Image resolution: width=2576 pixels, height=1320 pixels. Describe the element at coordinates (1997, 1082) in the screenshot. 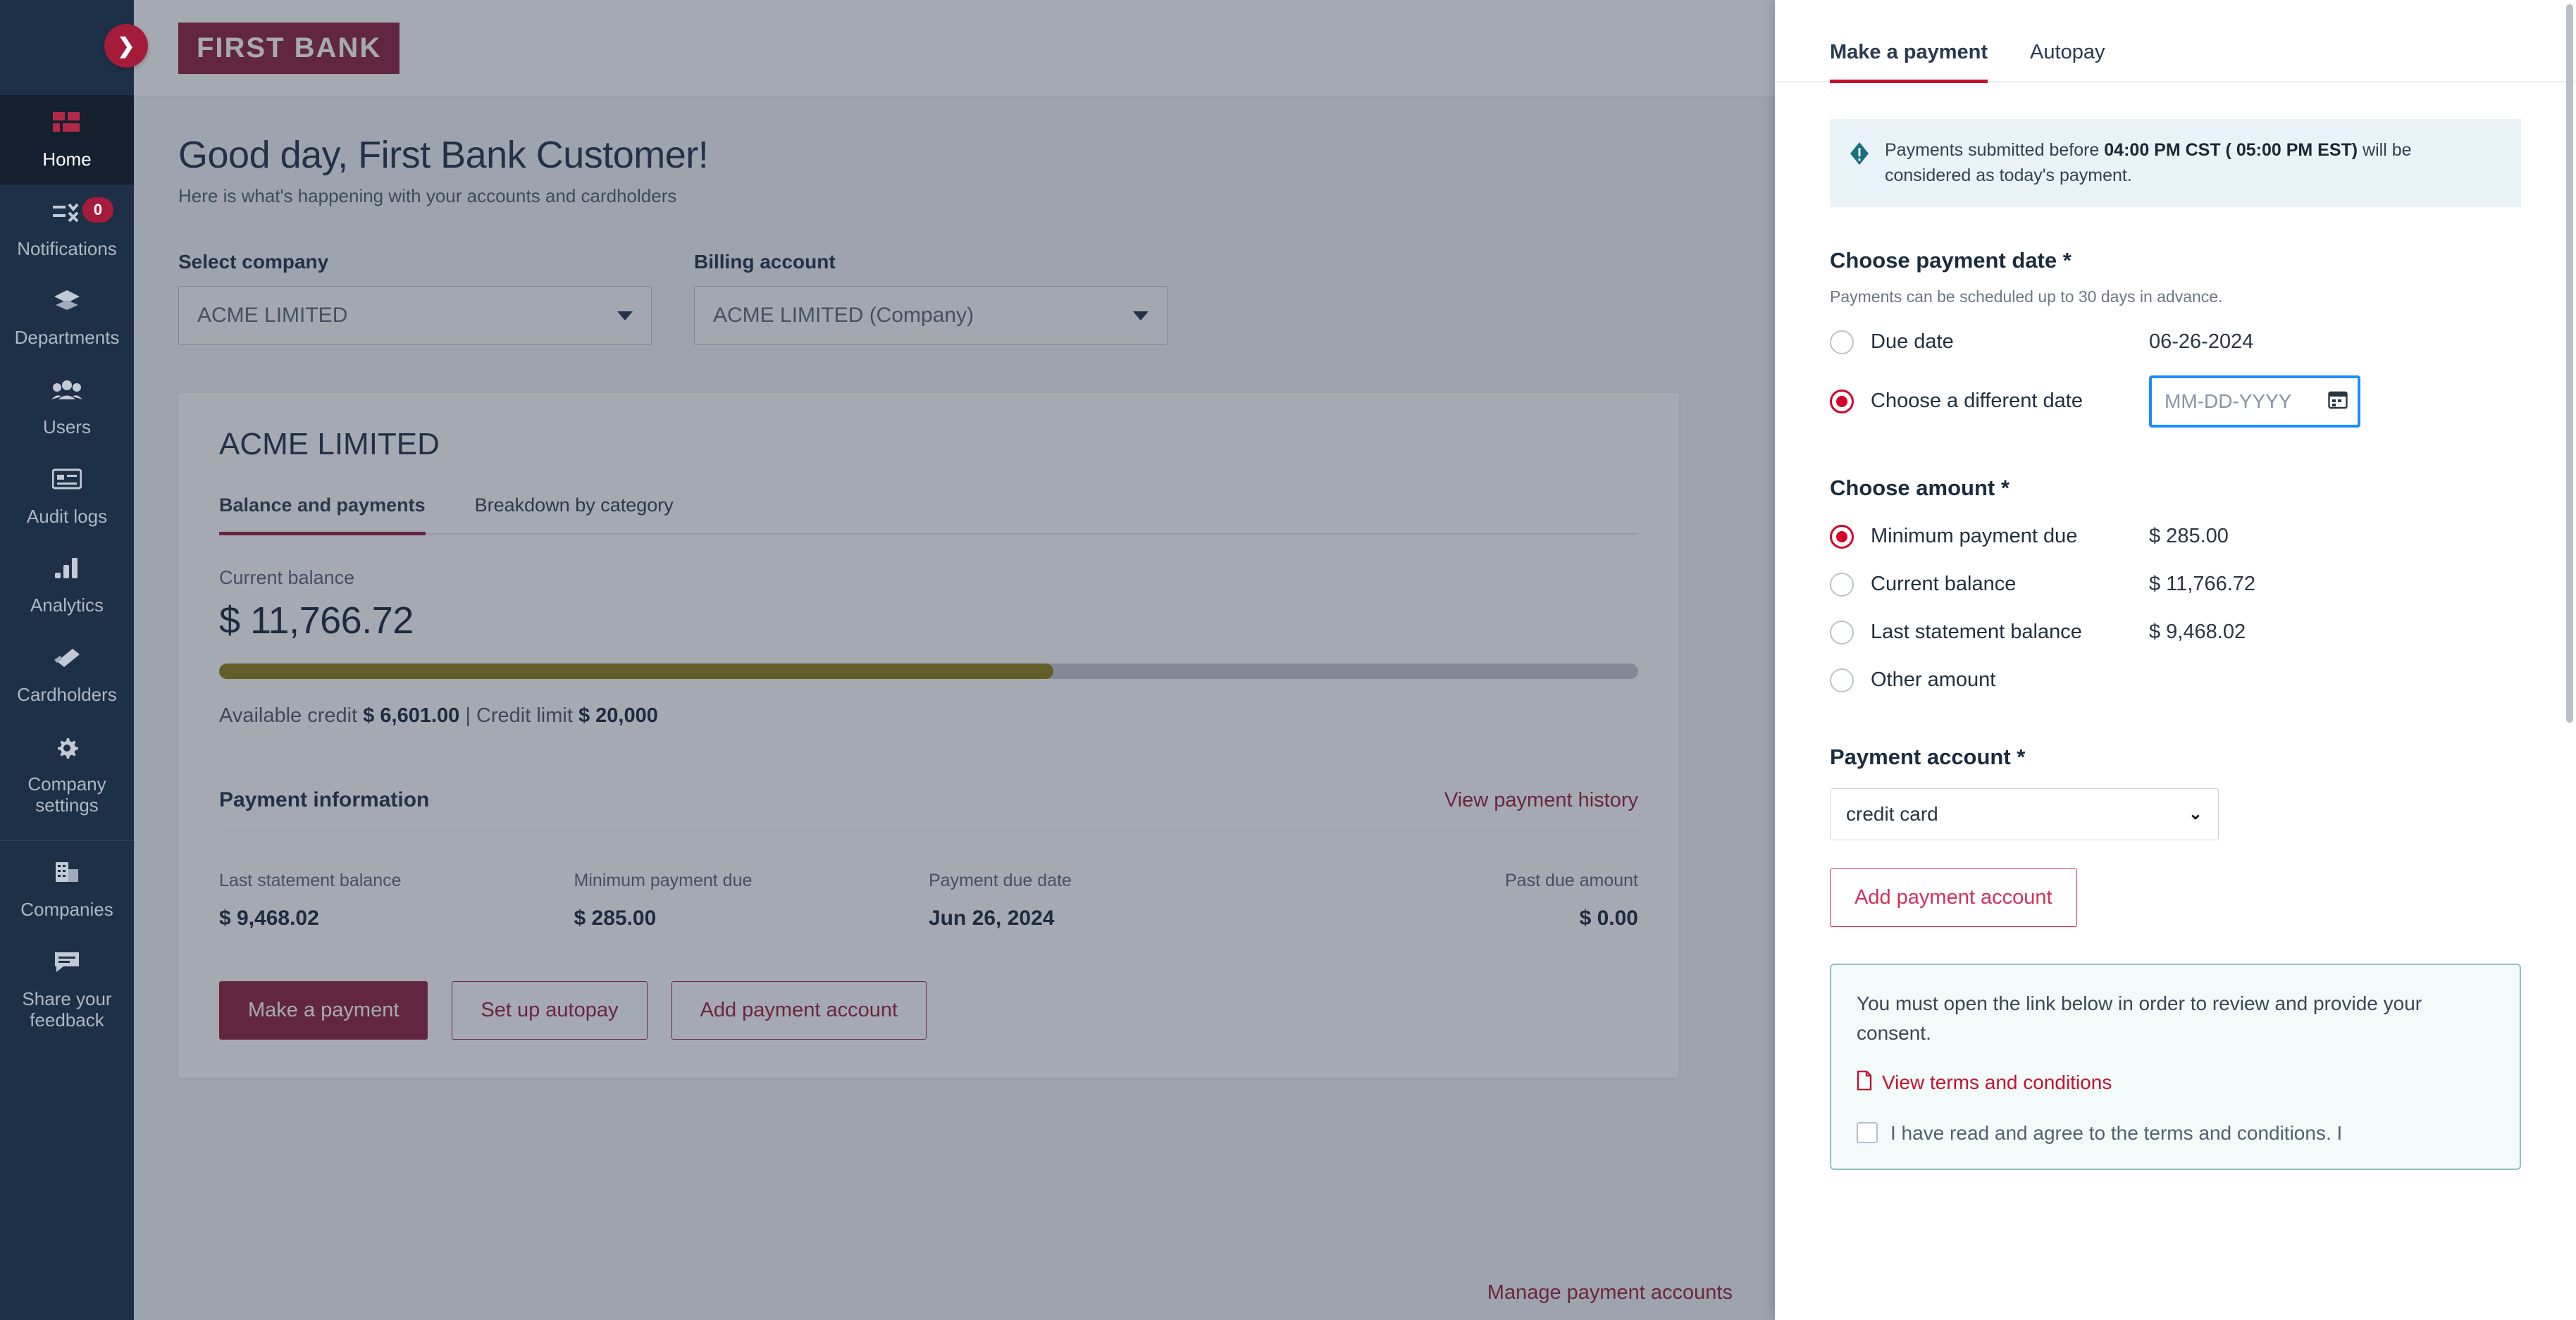

I see `terms-link-text: View terms and conditions` at that location.